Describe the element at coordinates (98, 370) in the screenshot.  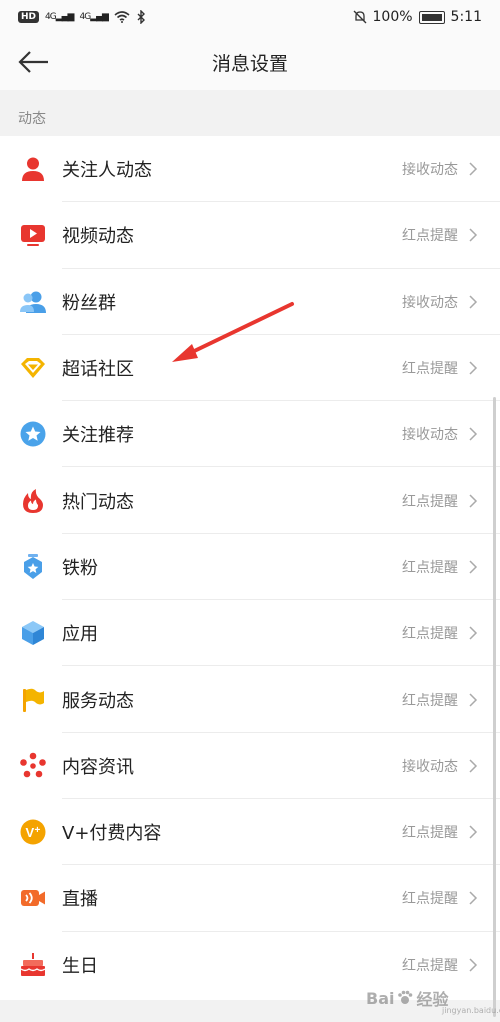
I see `row-label: 超话社区` at that location.